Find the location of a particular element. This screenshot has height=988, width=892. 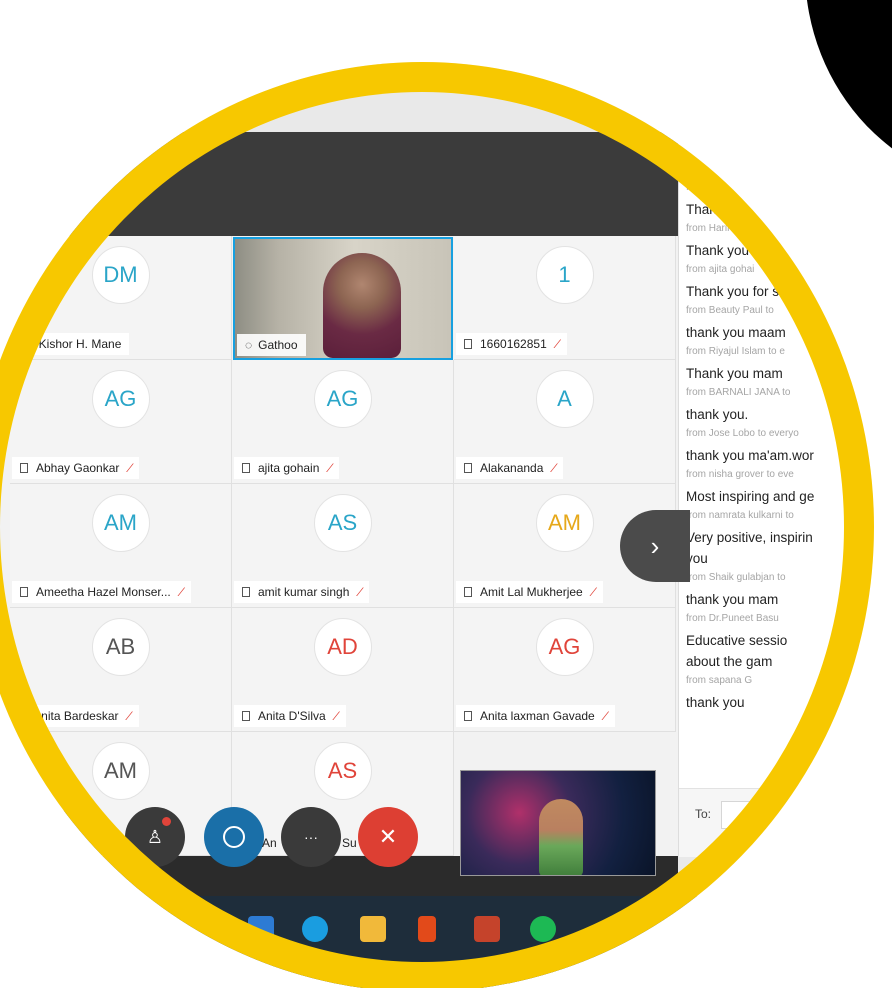

chat-bubble-icon is located at coordinates (234, 837).